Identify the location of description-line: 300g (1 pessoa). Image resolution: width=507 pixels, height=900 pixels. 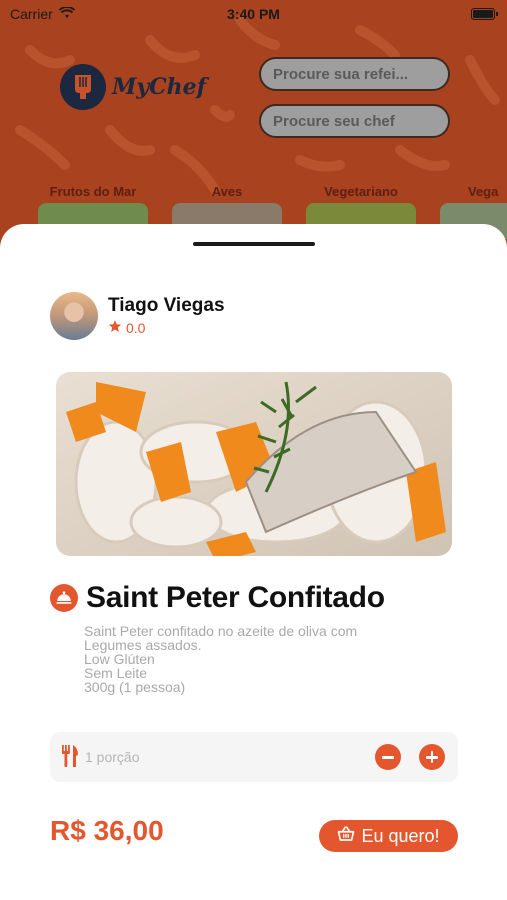
(135, 687).